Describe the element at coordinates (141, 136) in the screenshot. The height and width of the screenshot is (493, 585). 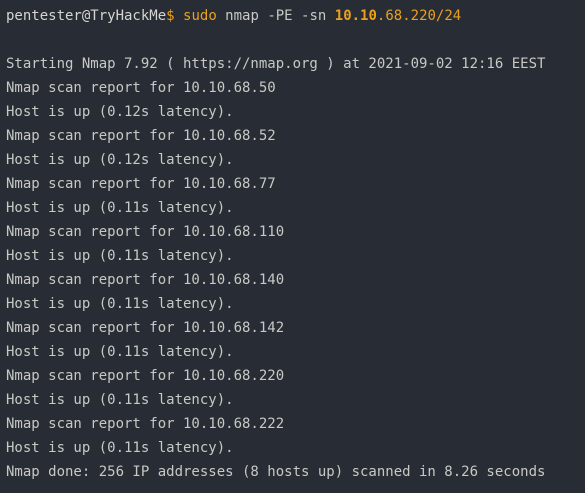
I see `output-line: Nmap scan report for 10.10.68.52` at that location.